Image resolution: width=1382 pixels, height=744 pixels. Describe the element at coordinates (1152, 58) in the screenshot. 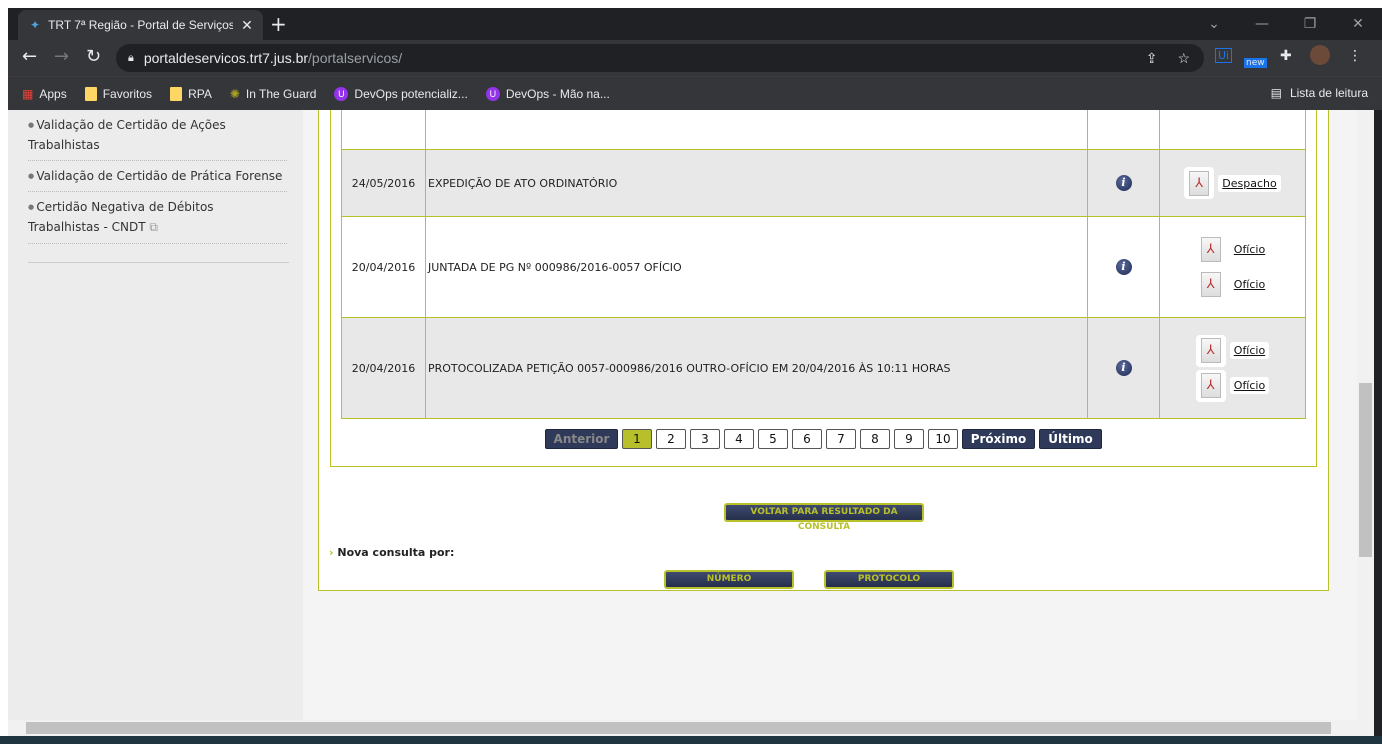

I see `share-icon: ⇪` at that location.